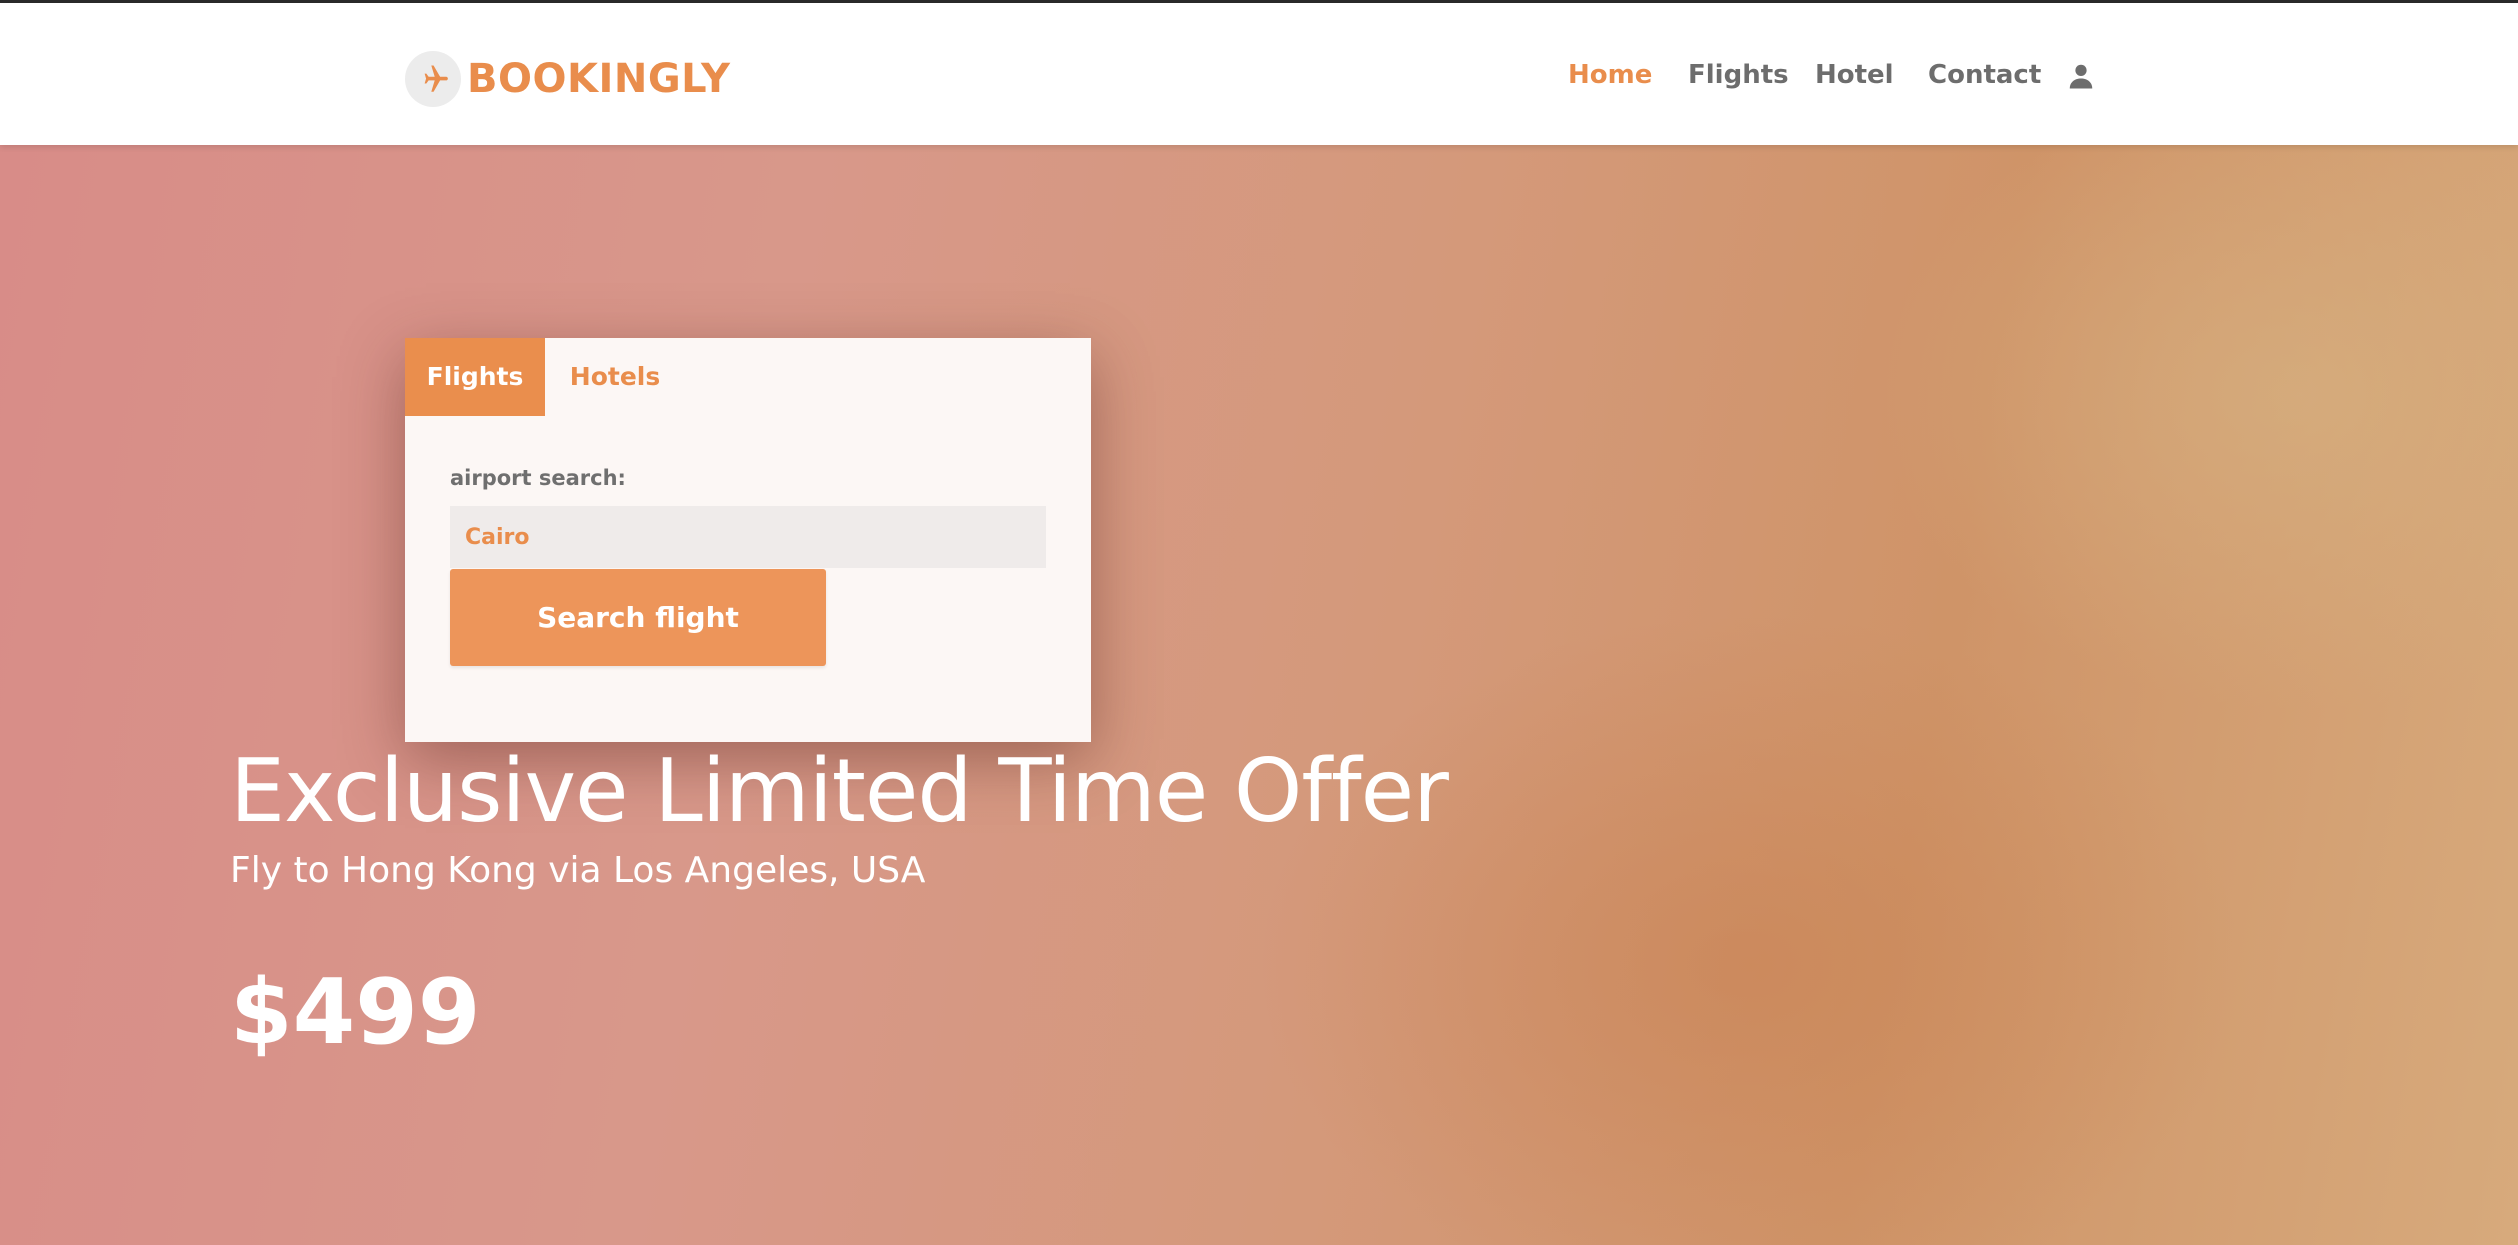 The image size is (2518, 1245). I want to click on main-nav: Home Flights Hotel Contact, so click(1259, 75).